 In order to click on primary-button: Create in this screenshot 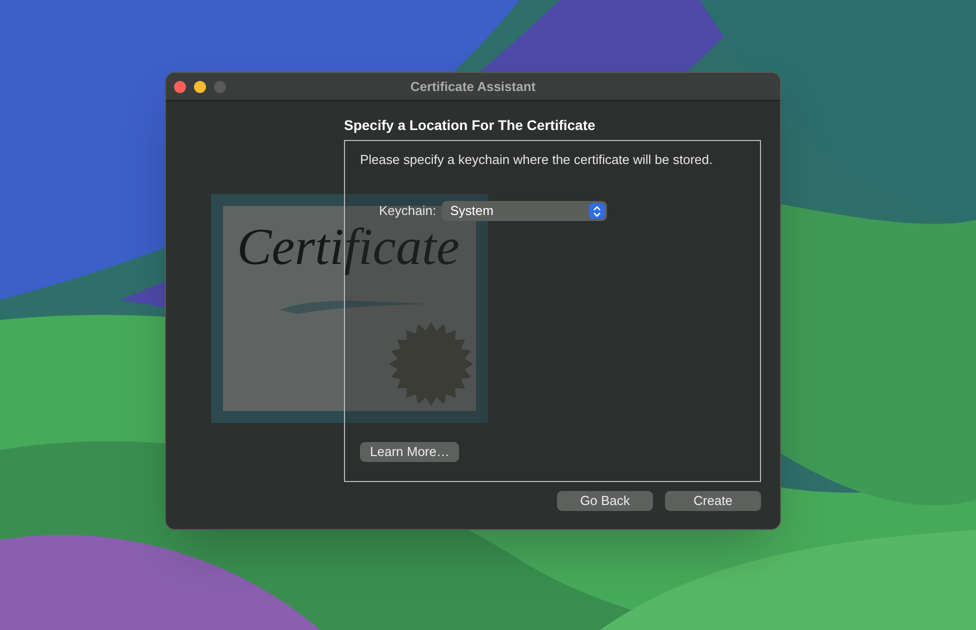, I will do `click(713, 501)`.